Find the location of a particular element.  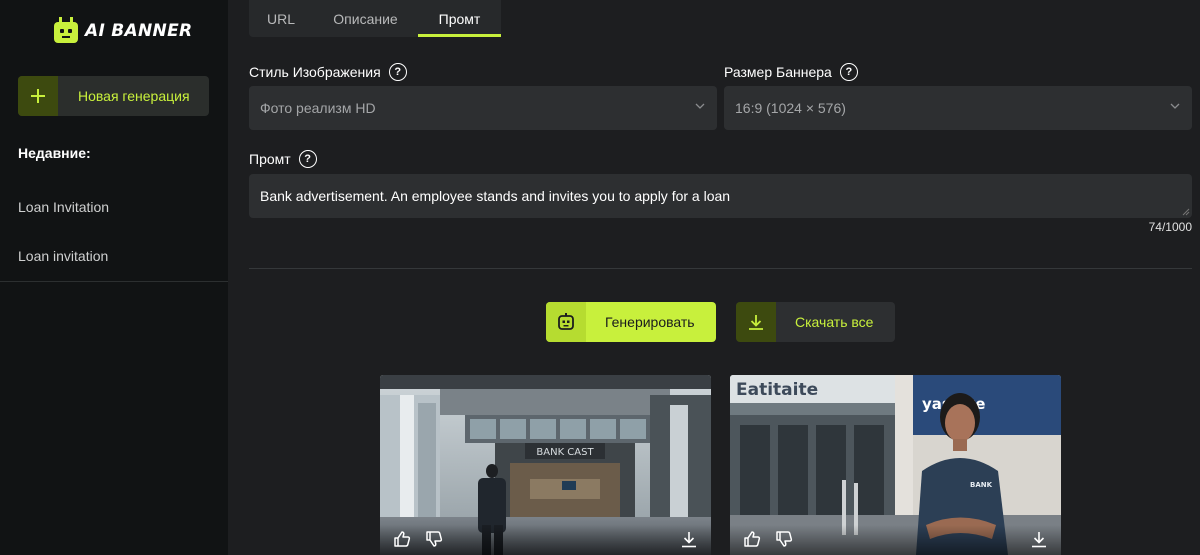

banner-size-label-text: Размер Баннера is located at coordinates (778, 72).